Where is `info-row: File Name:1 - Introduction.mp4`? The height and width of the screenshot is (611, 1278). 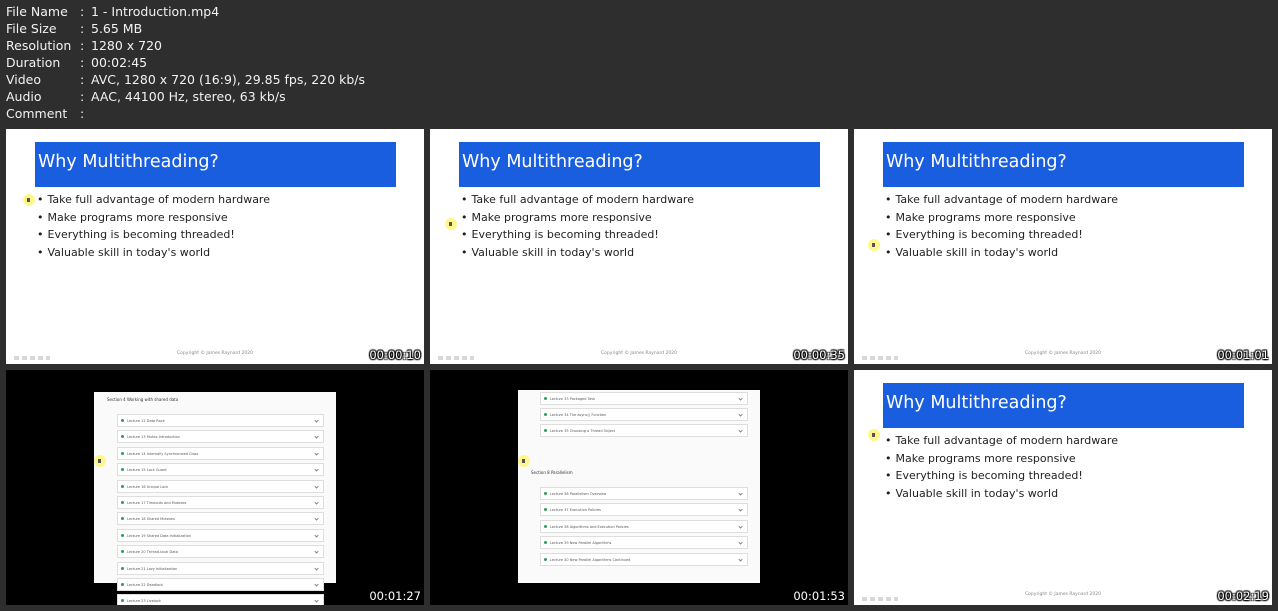
info-row: File Name:1 - Introduction.mp4 is located at coordinates (185, 11).